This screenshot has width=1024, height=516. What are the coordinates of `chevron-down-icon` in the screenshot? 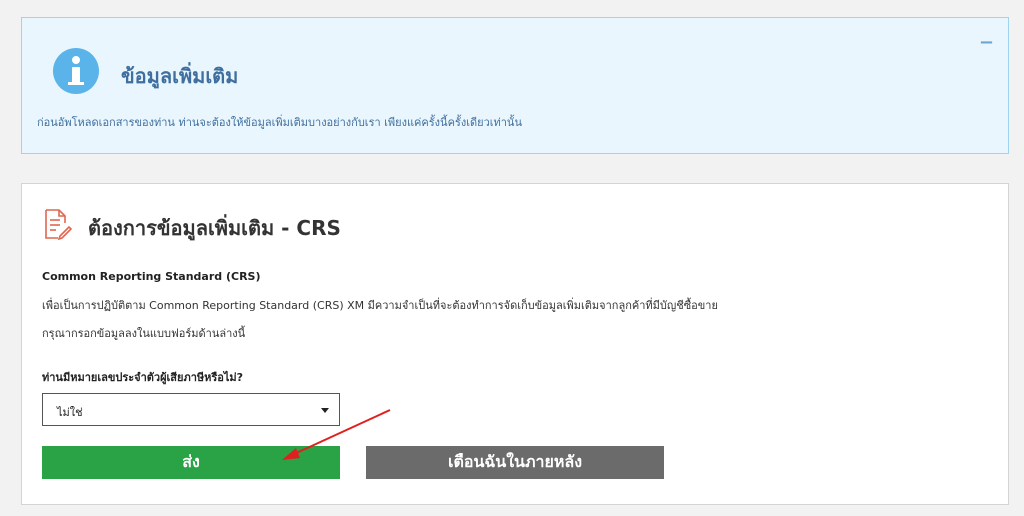 It's located at (325, 410).